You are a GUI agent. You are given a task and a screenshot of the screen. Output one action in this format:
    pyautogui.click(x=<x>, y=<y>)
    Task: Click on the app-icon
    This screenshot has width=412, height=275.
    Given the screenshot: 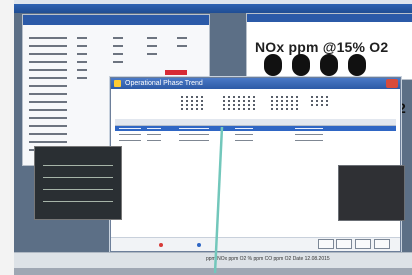 What is the action you would take?
    pyautogui.click(x=117, y=83)
    